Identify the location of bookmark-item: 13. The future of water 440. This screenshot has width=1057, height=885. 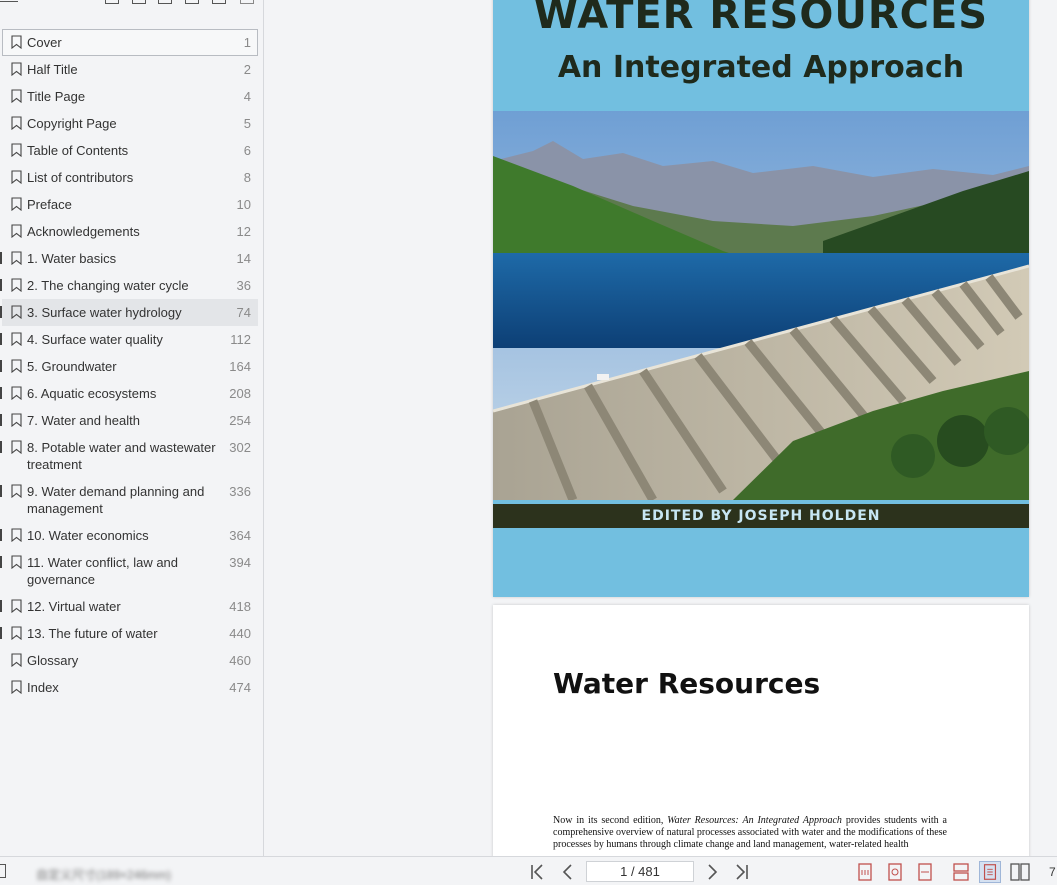
(129, 633).